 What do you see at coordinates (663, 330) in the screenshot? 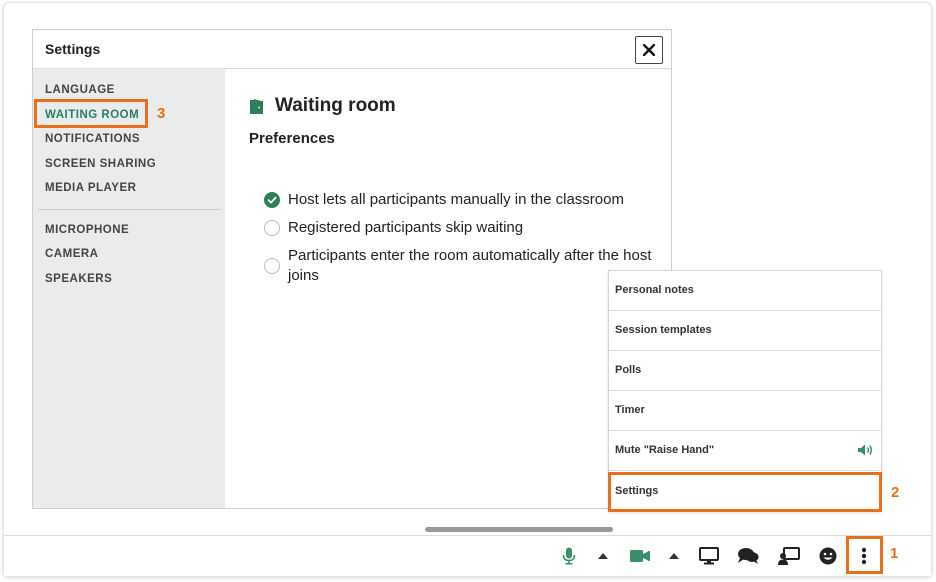
I see `menu-item-label: Session templates` at bounding box center [663, 330].